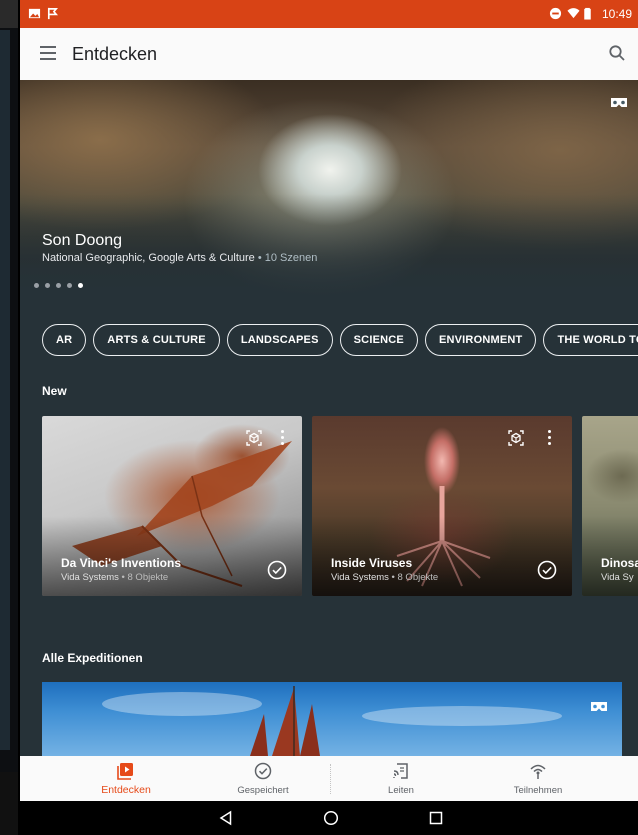  I want to click on tour-card-viruses: Inside Viruses Vida Systems • 8 Objekte, so click(442, 506).